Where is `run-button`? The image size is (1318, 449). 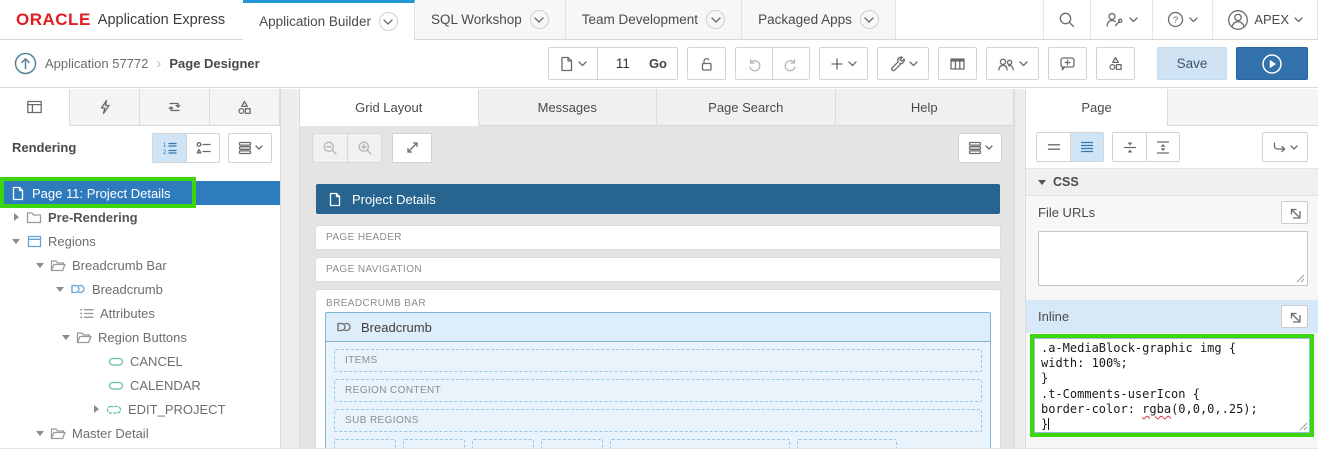
run-button is located at coordinates (1272, 63).